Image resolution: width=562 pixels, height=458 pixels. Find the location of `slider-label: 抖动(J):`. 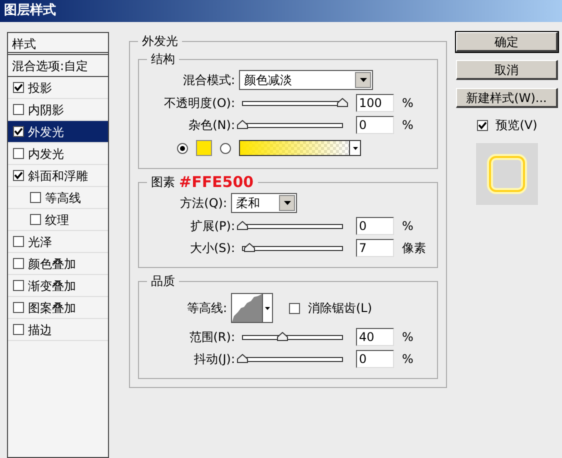

slider-label: 抖动(J): is located at coordinates (214, 359).